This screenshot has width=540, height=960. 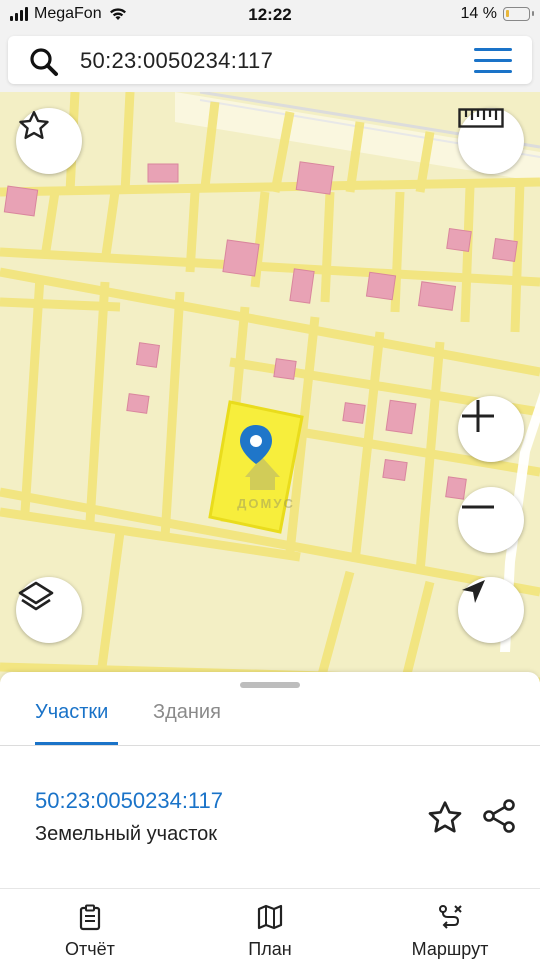 What do you see at coordinates (270, 949) in the screenshot?
I see `nav-plan-label: План` at bounding box center [270, 949].